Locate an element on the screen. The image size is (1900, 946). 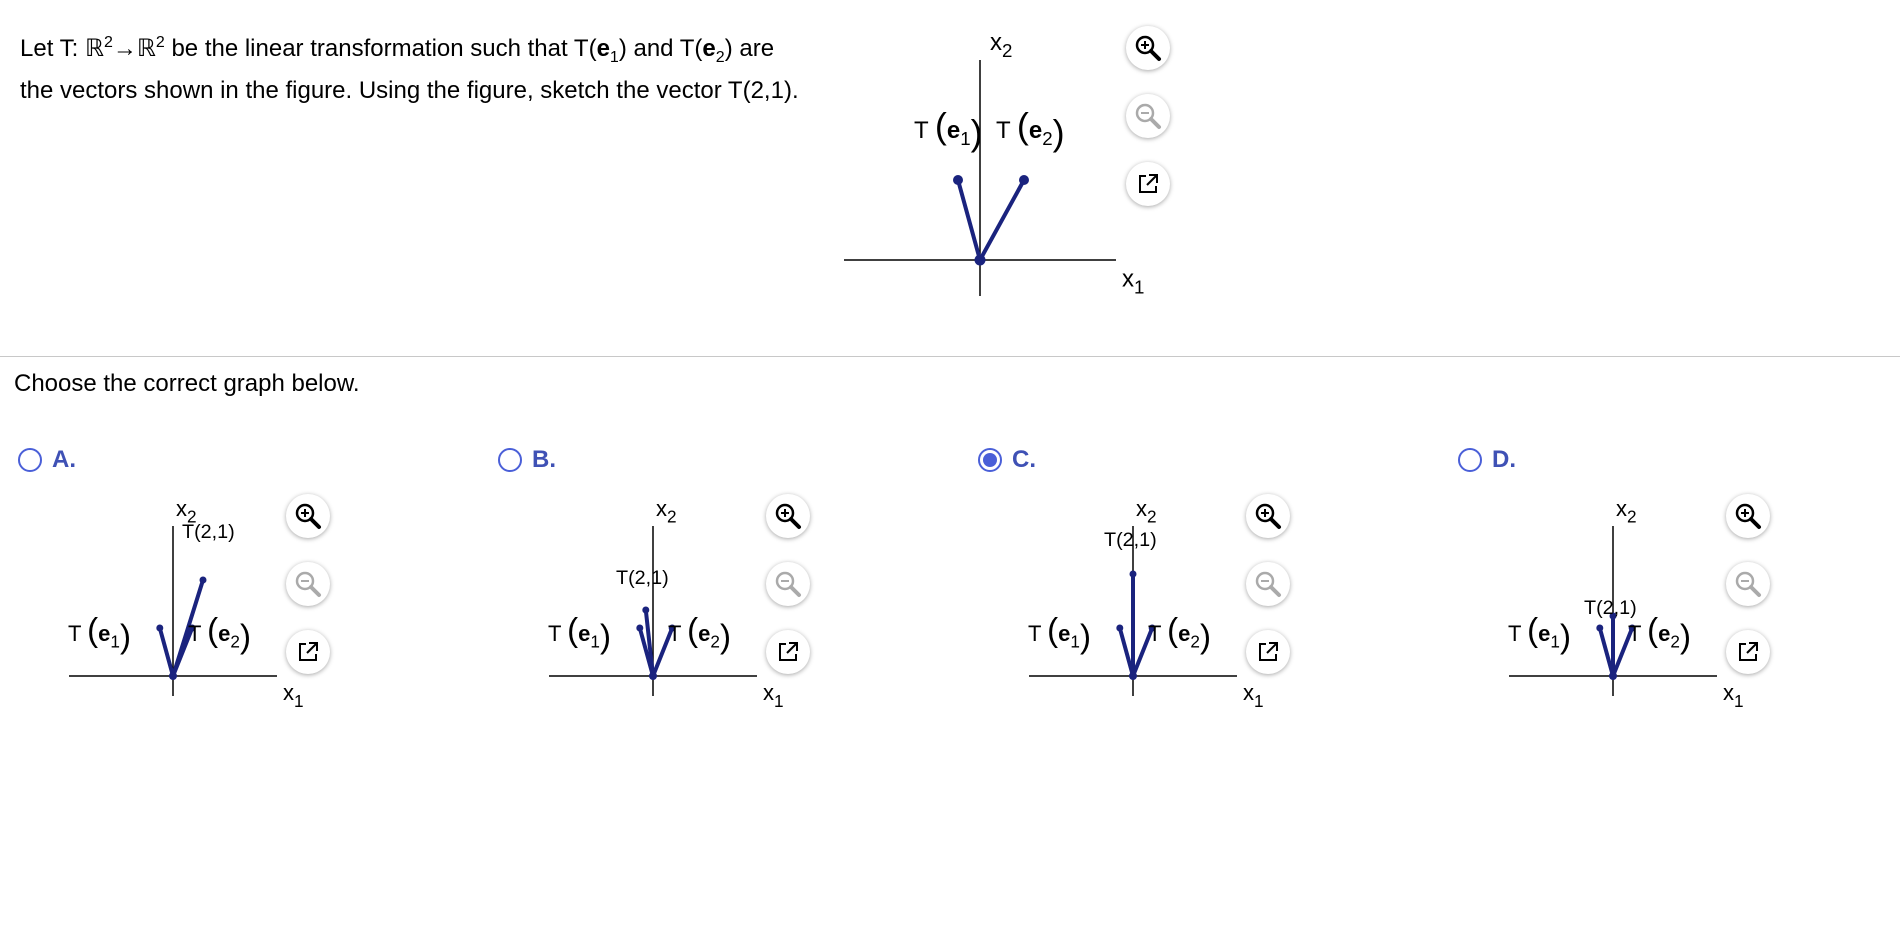
option-c-graph: x1 x2 T (e1) T (e2) T(2,1) is located at coordinates (1142, 601).